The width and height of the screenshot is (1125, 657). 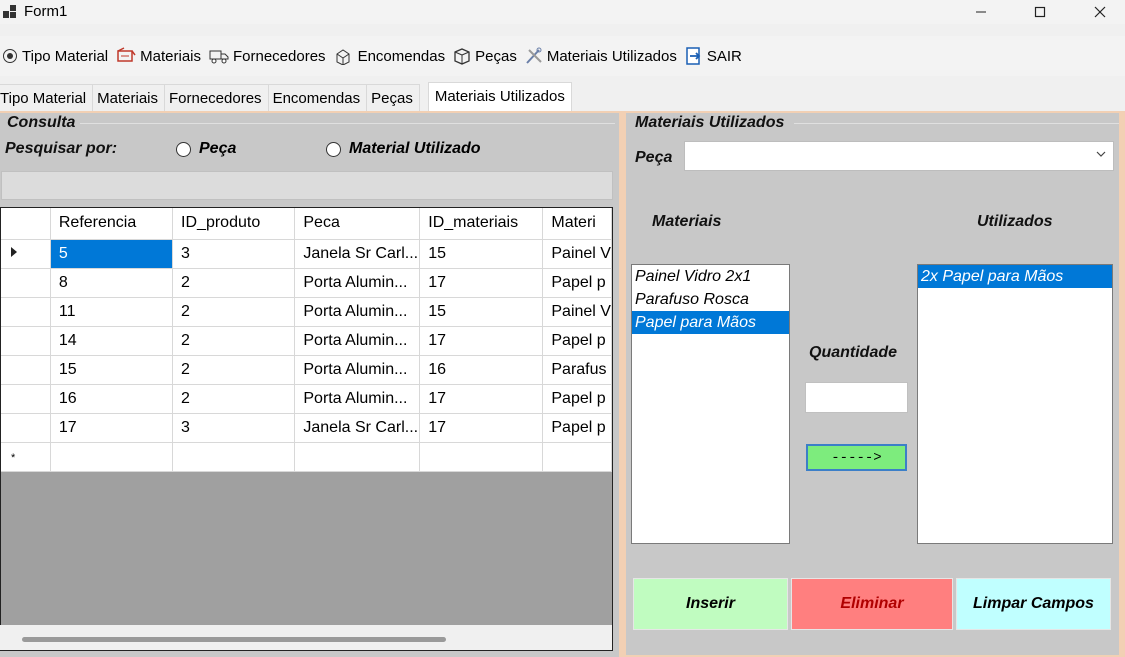 I want to click on close-button, so click(x=1100, y=12).